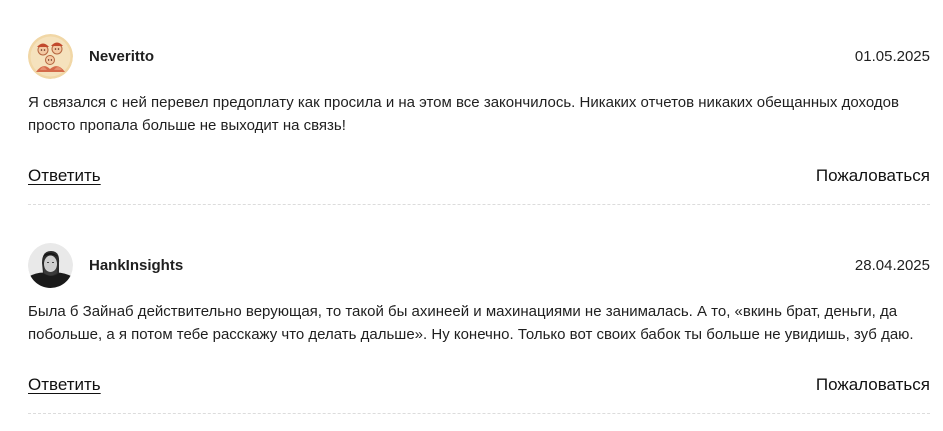  What do you see at coordinates (136, 265) in the screenshot?
I see `comment-author: HankInsights` at bounding box center [136, 265].